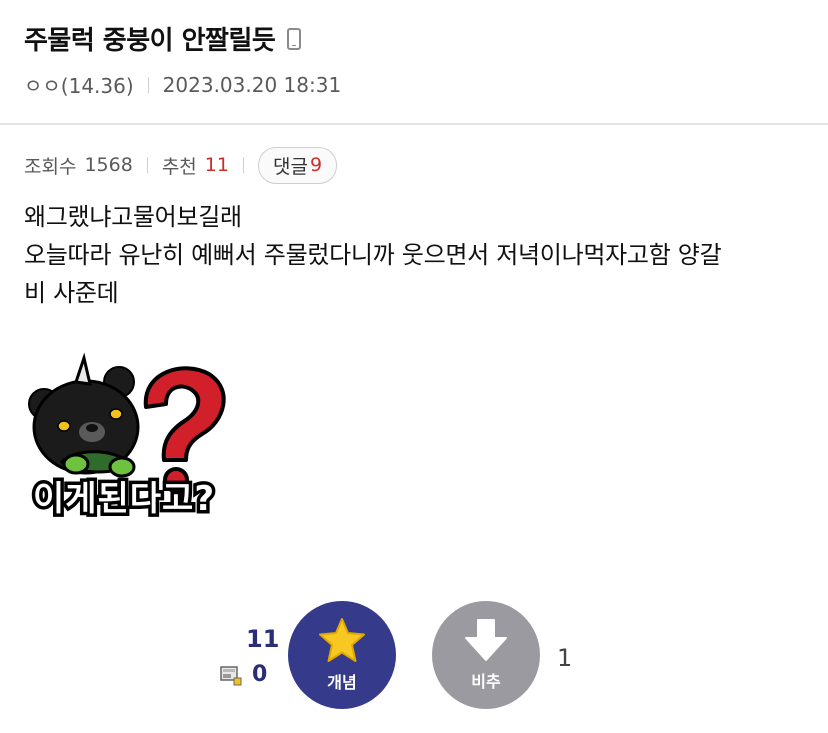 The image size is (828, 733). Describe the element at coordinates (243, 674) in the screenshot. I see `fixed-user-count-row: 0` at that location.